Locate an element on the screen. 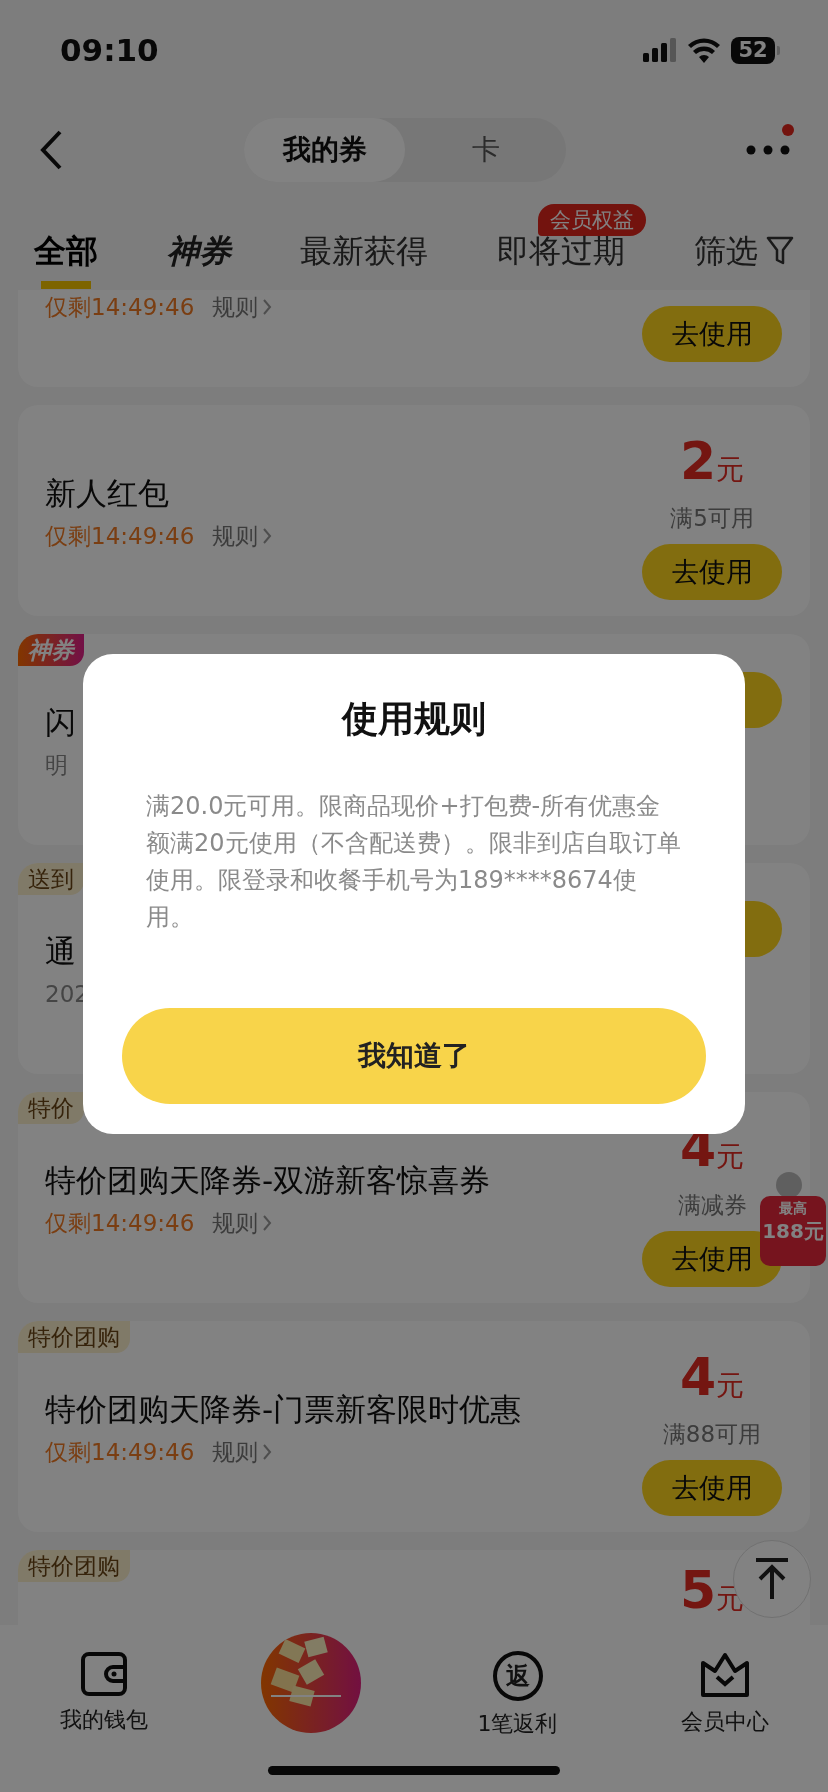 The width and height of the screenshot is (828, 1792). coupon-tag: 送到 is located at coordinates (51, 879).